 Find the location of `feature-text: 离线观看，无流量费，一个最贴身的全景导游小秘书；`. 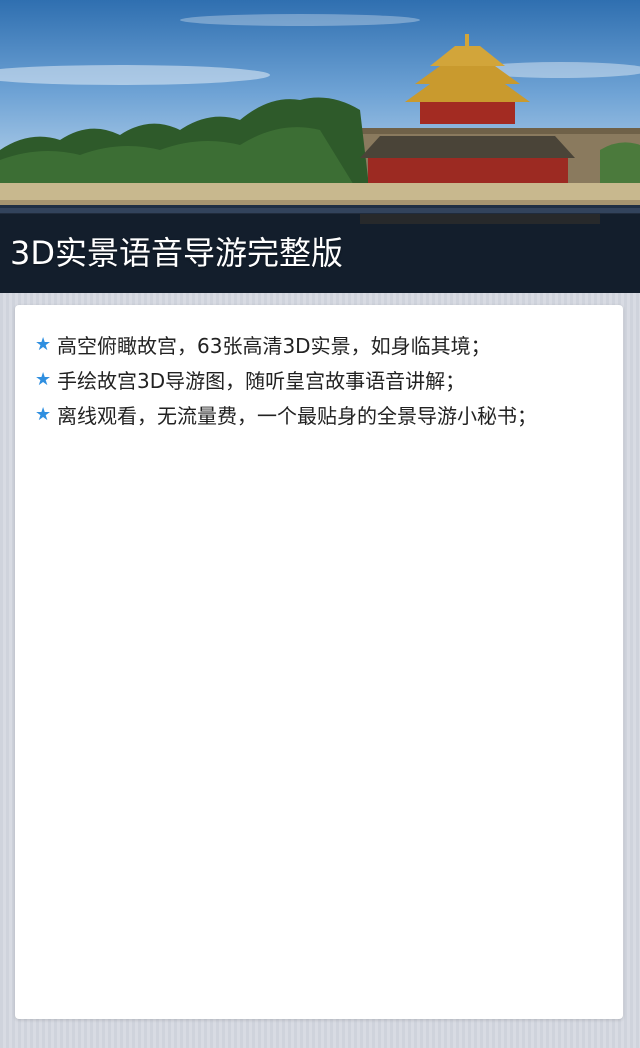

feature-text: 离线观看，无流量费，一个最贴身的全景导游小秘书； is located at coordinates (297, 416).